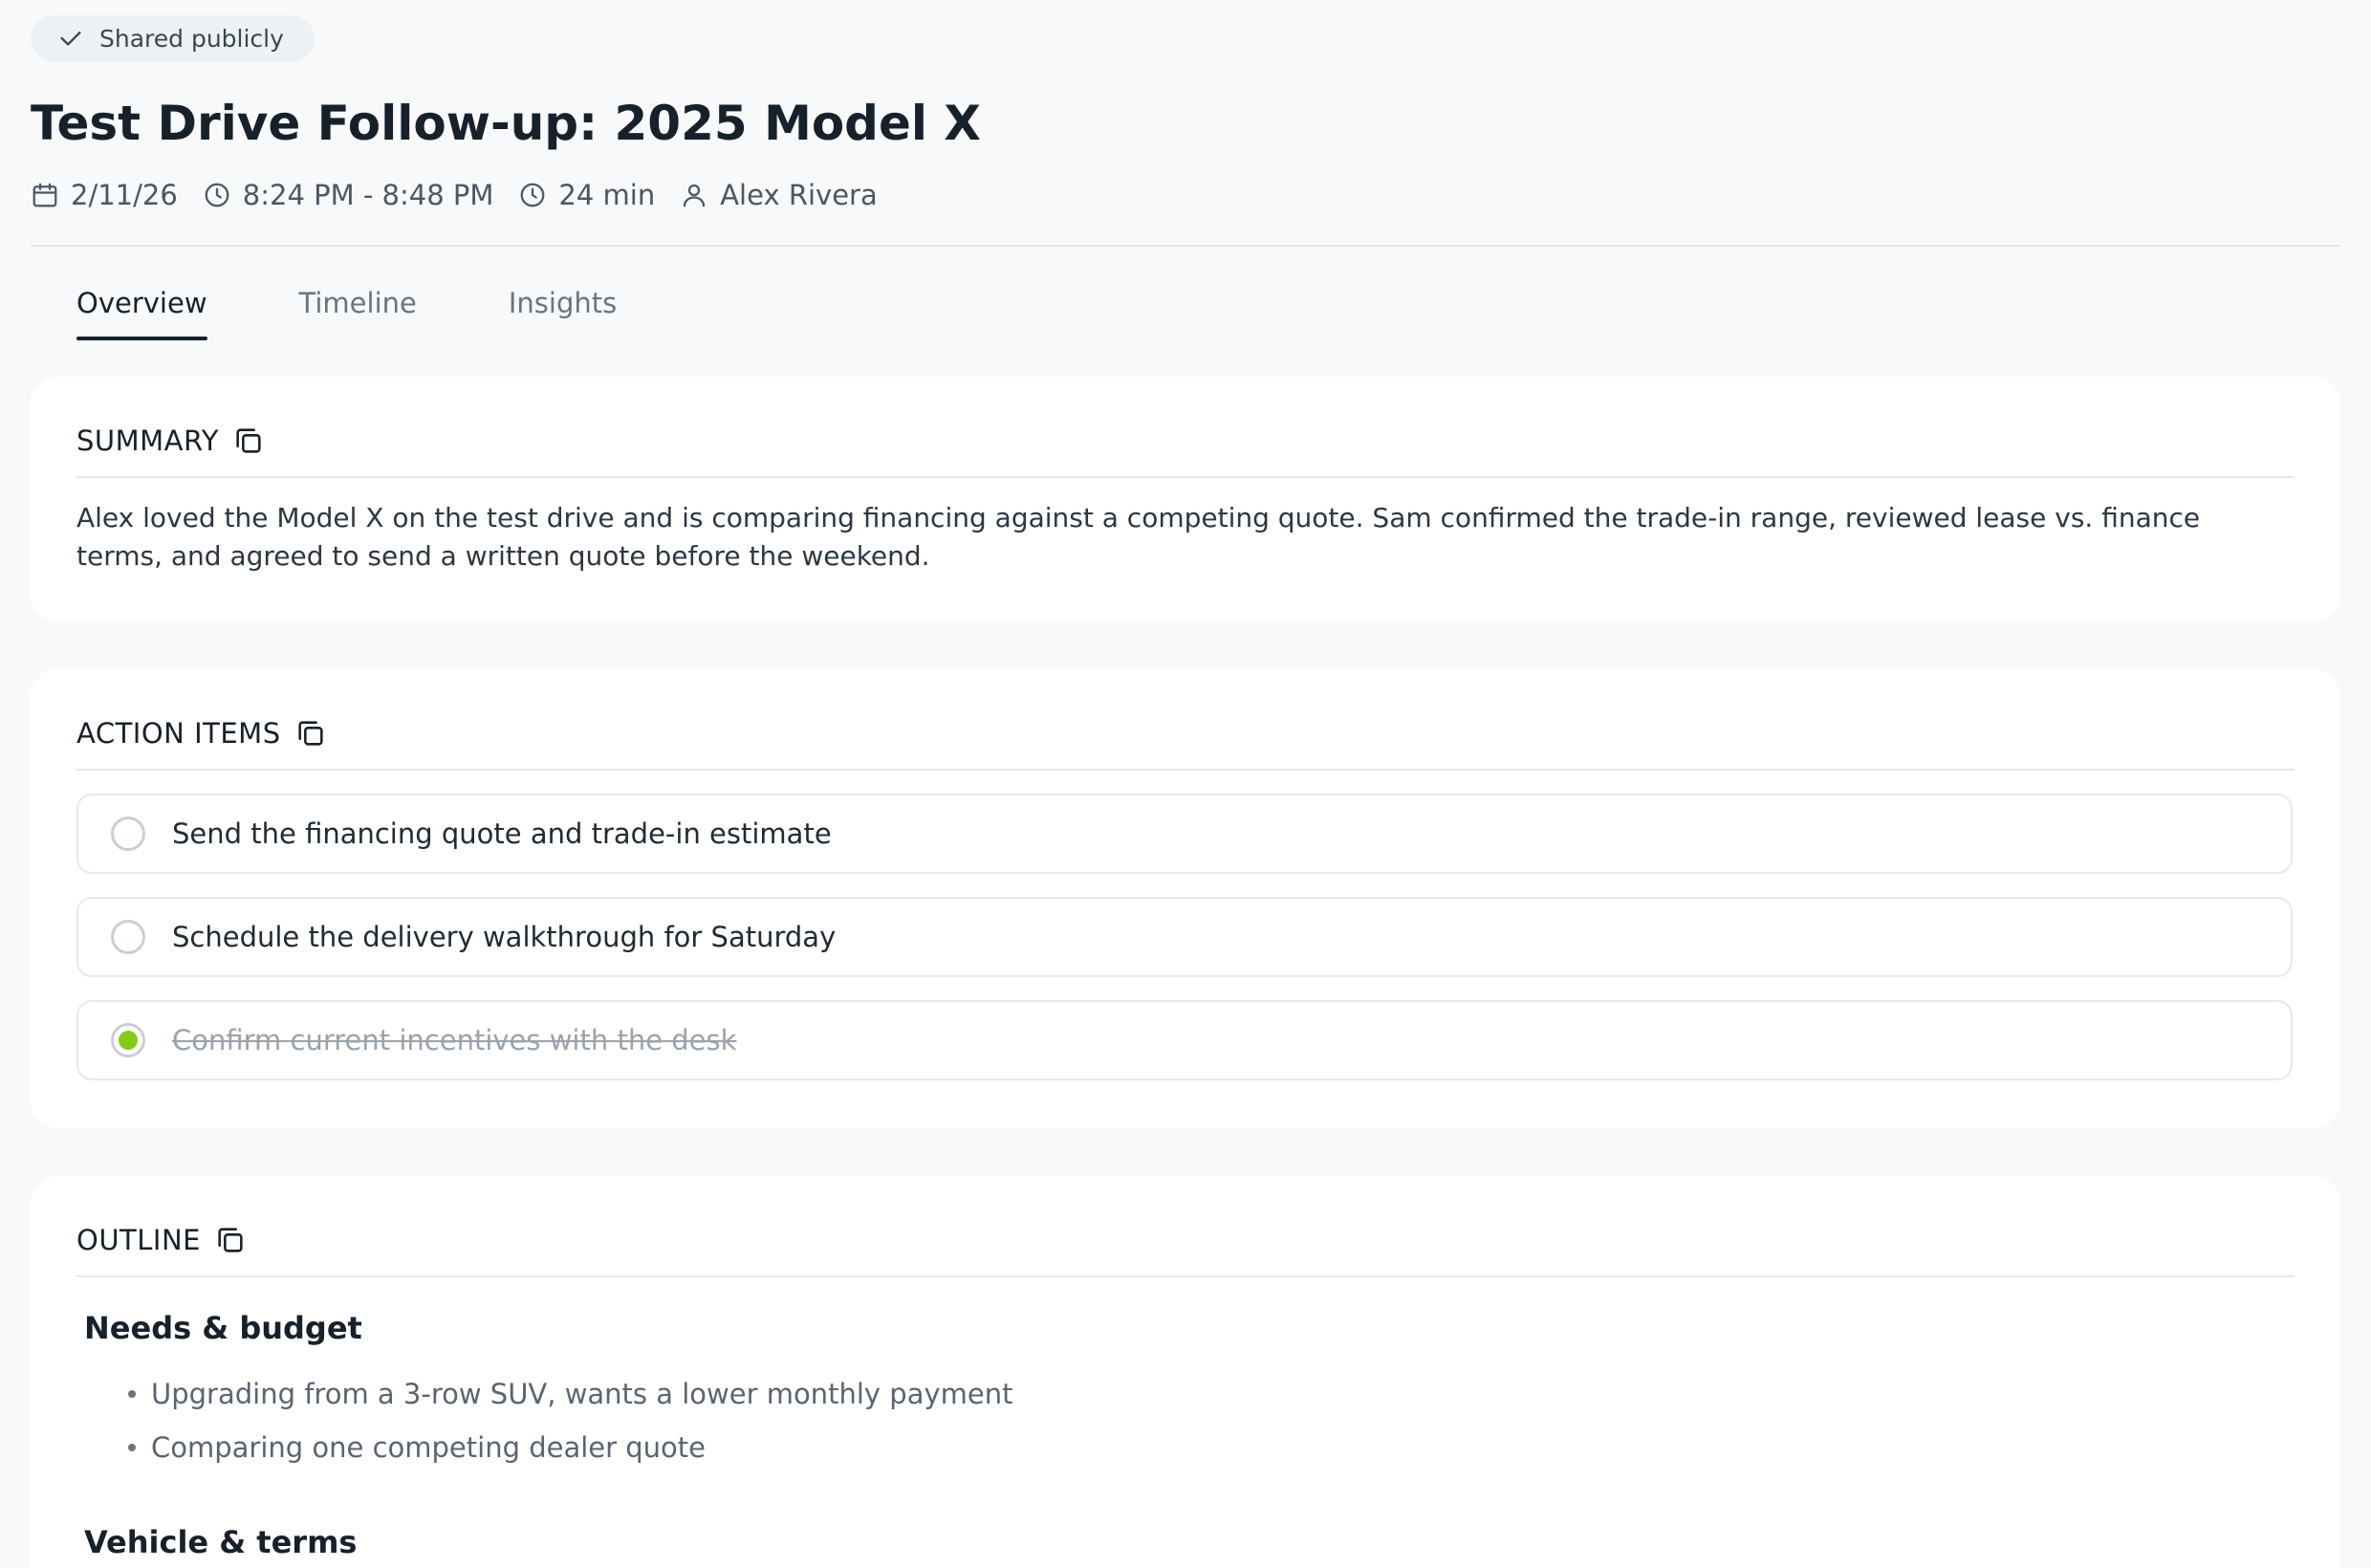  I want to click on outline-bullet: Comparing one competing dealer quote, so click(548, 1447).